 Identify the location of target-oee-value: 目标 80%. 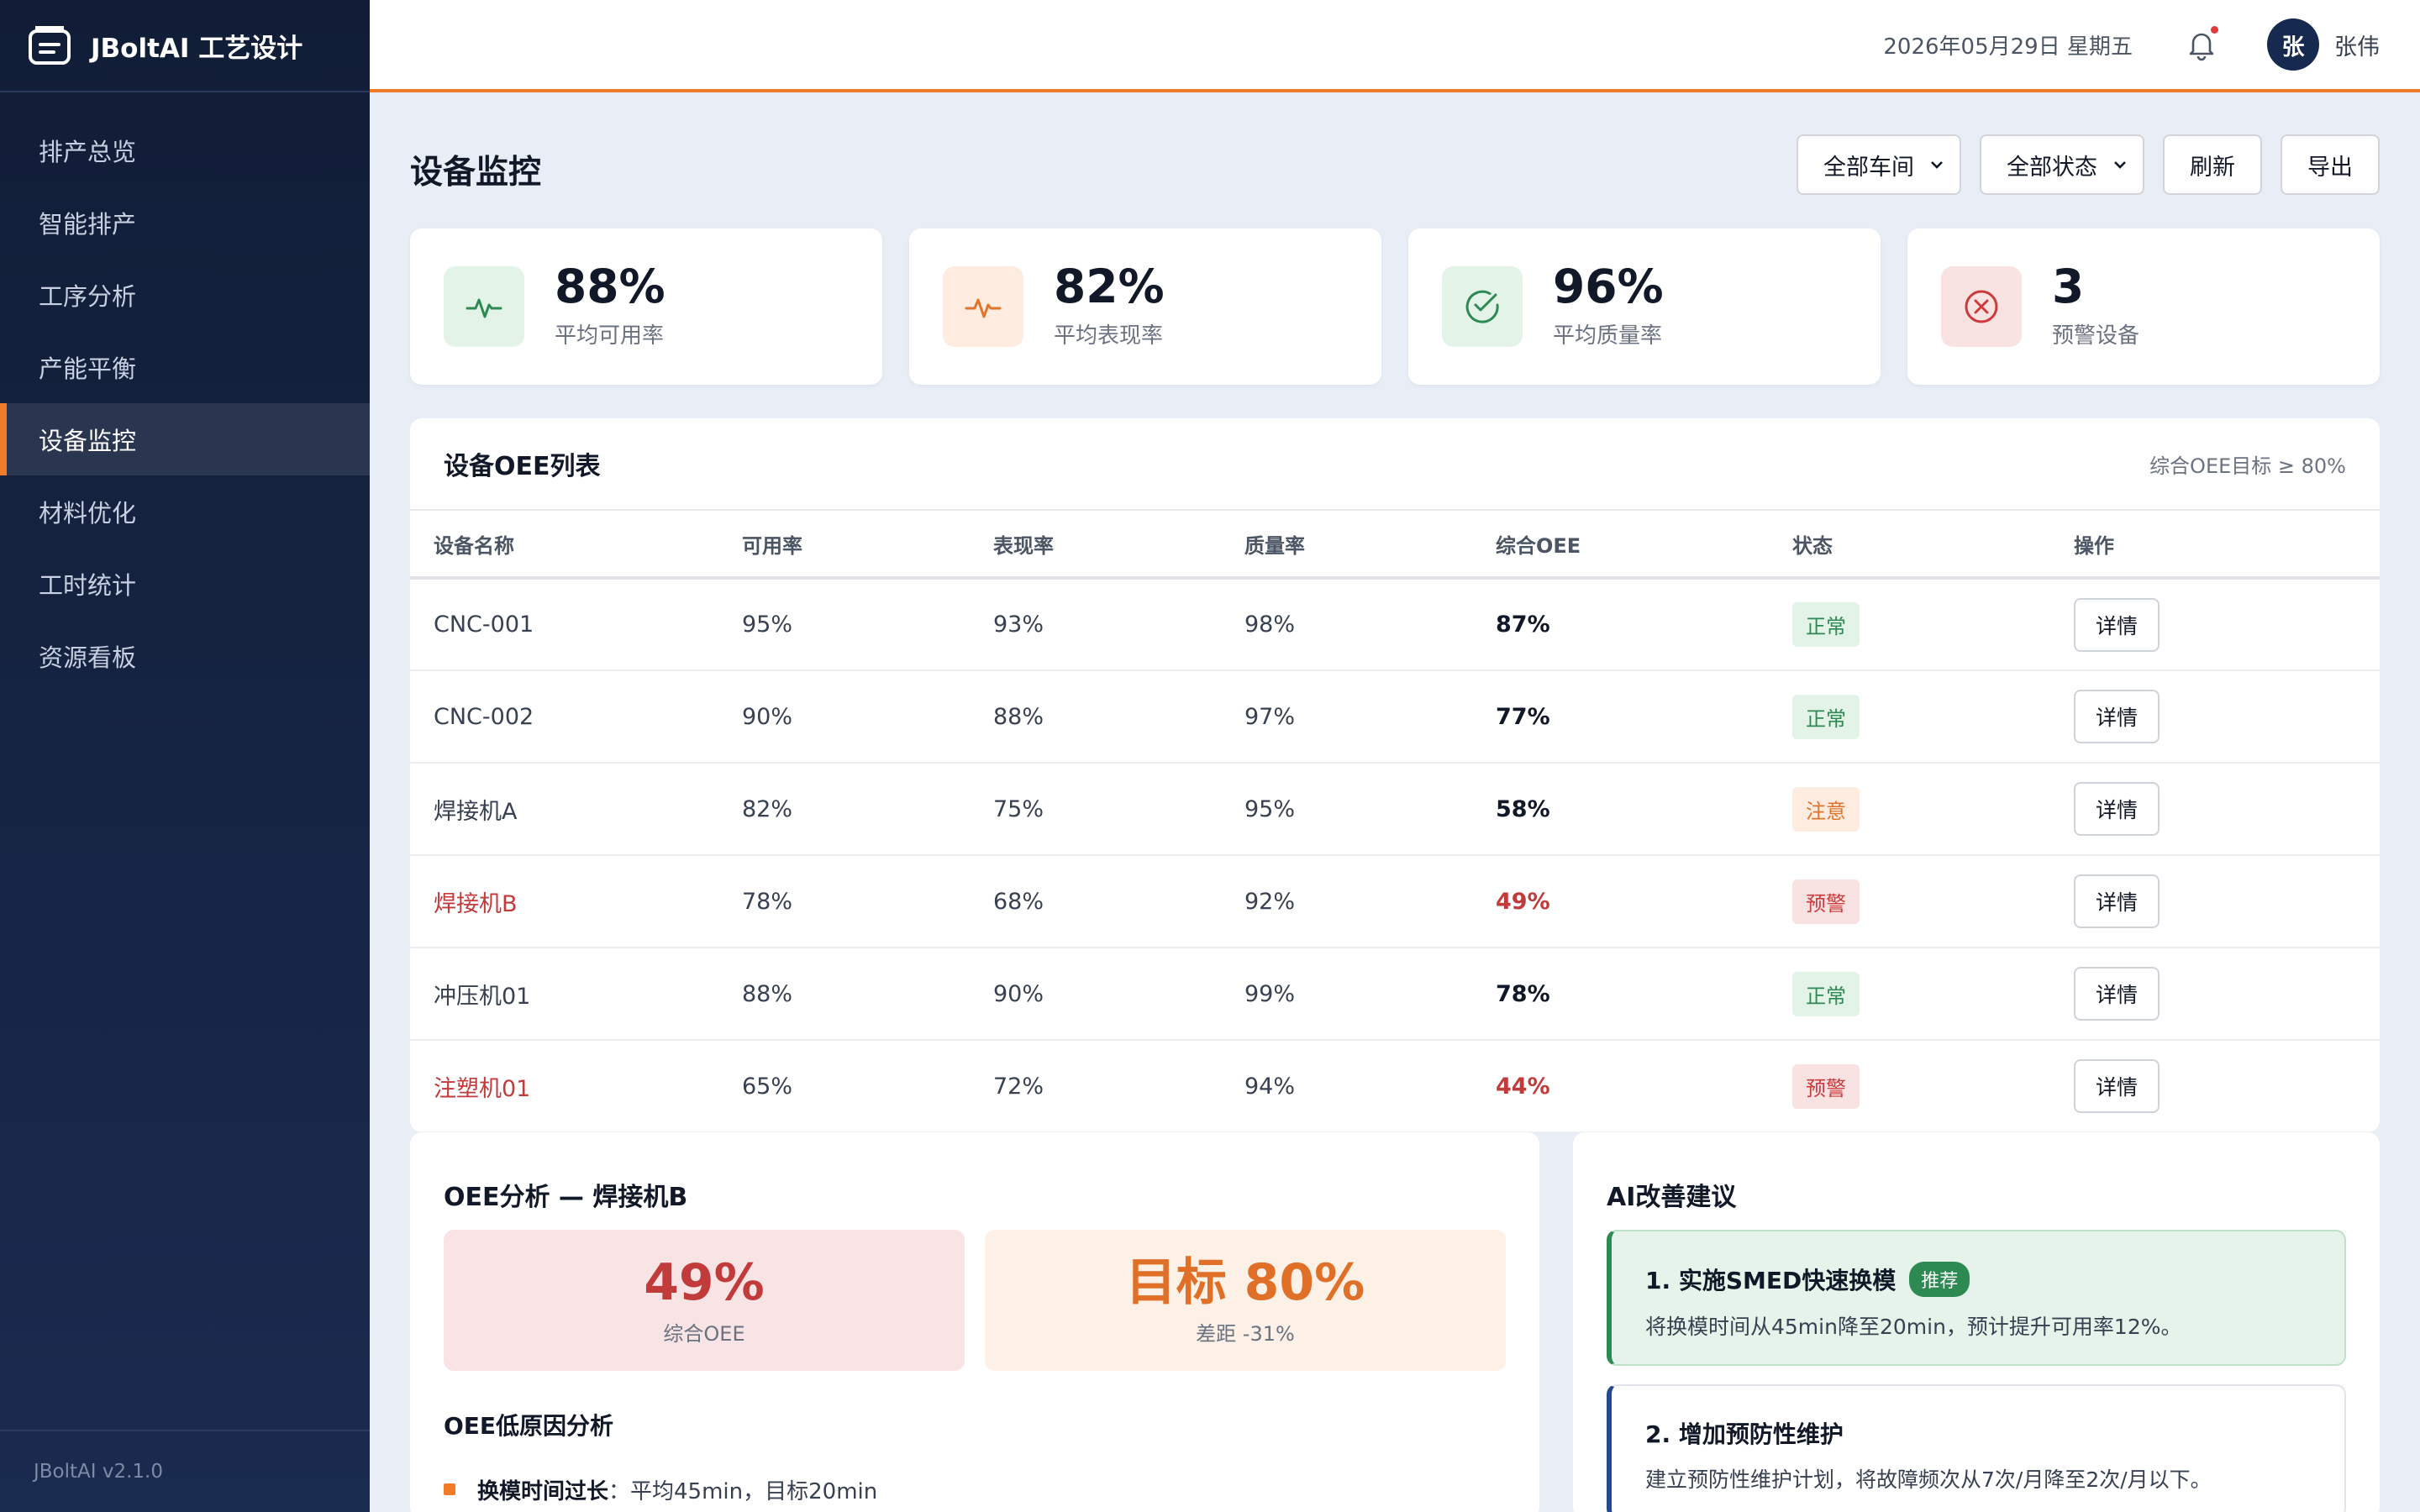
(1245, 1282).